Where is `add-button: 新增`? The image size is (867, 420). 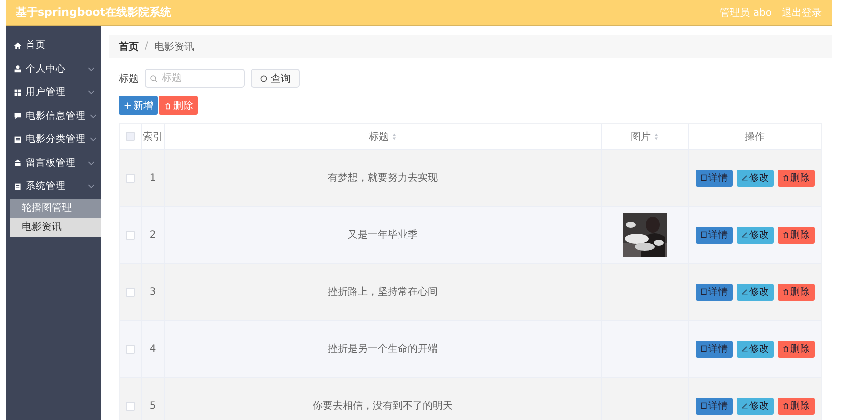
add-button: 新增 is located at coordinates (138, 105).